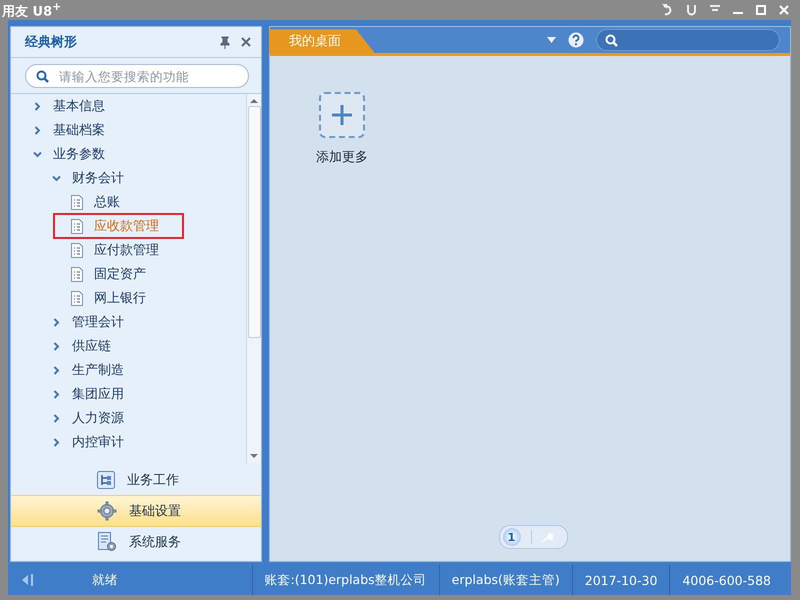 The image size is (800, 600). I want to click on search-box: 请输入您要搜索的功能, so click(137, 76).